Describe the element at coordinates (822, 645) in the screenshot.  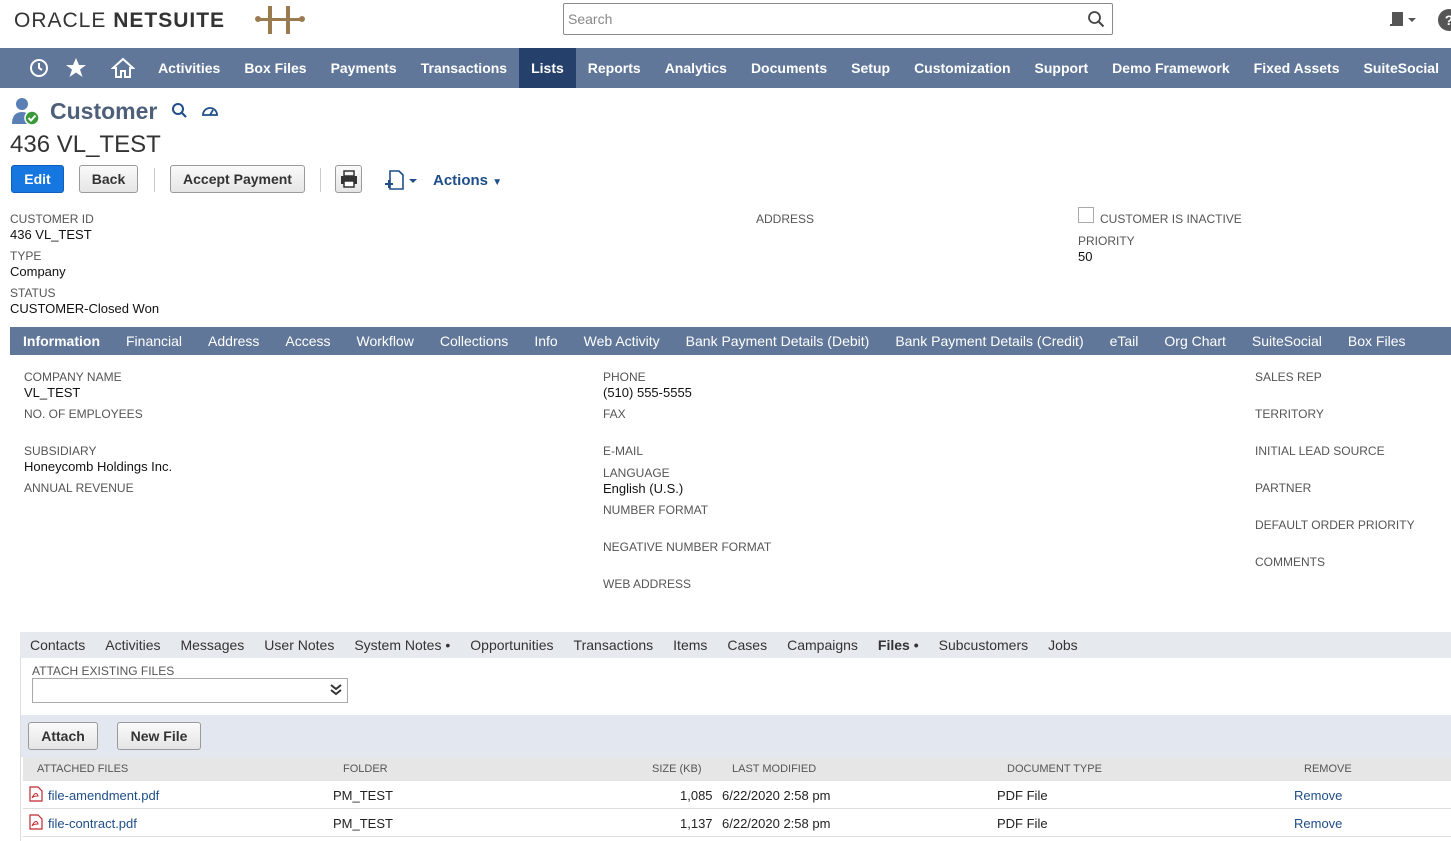
I see `subtab-campaigns: Campaigns` at that location.